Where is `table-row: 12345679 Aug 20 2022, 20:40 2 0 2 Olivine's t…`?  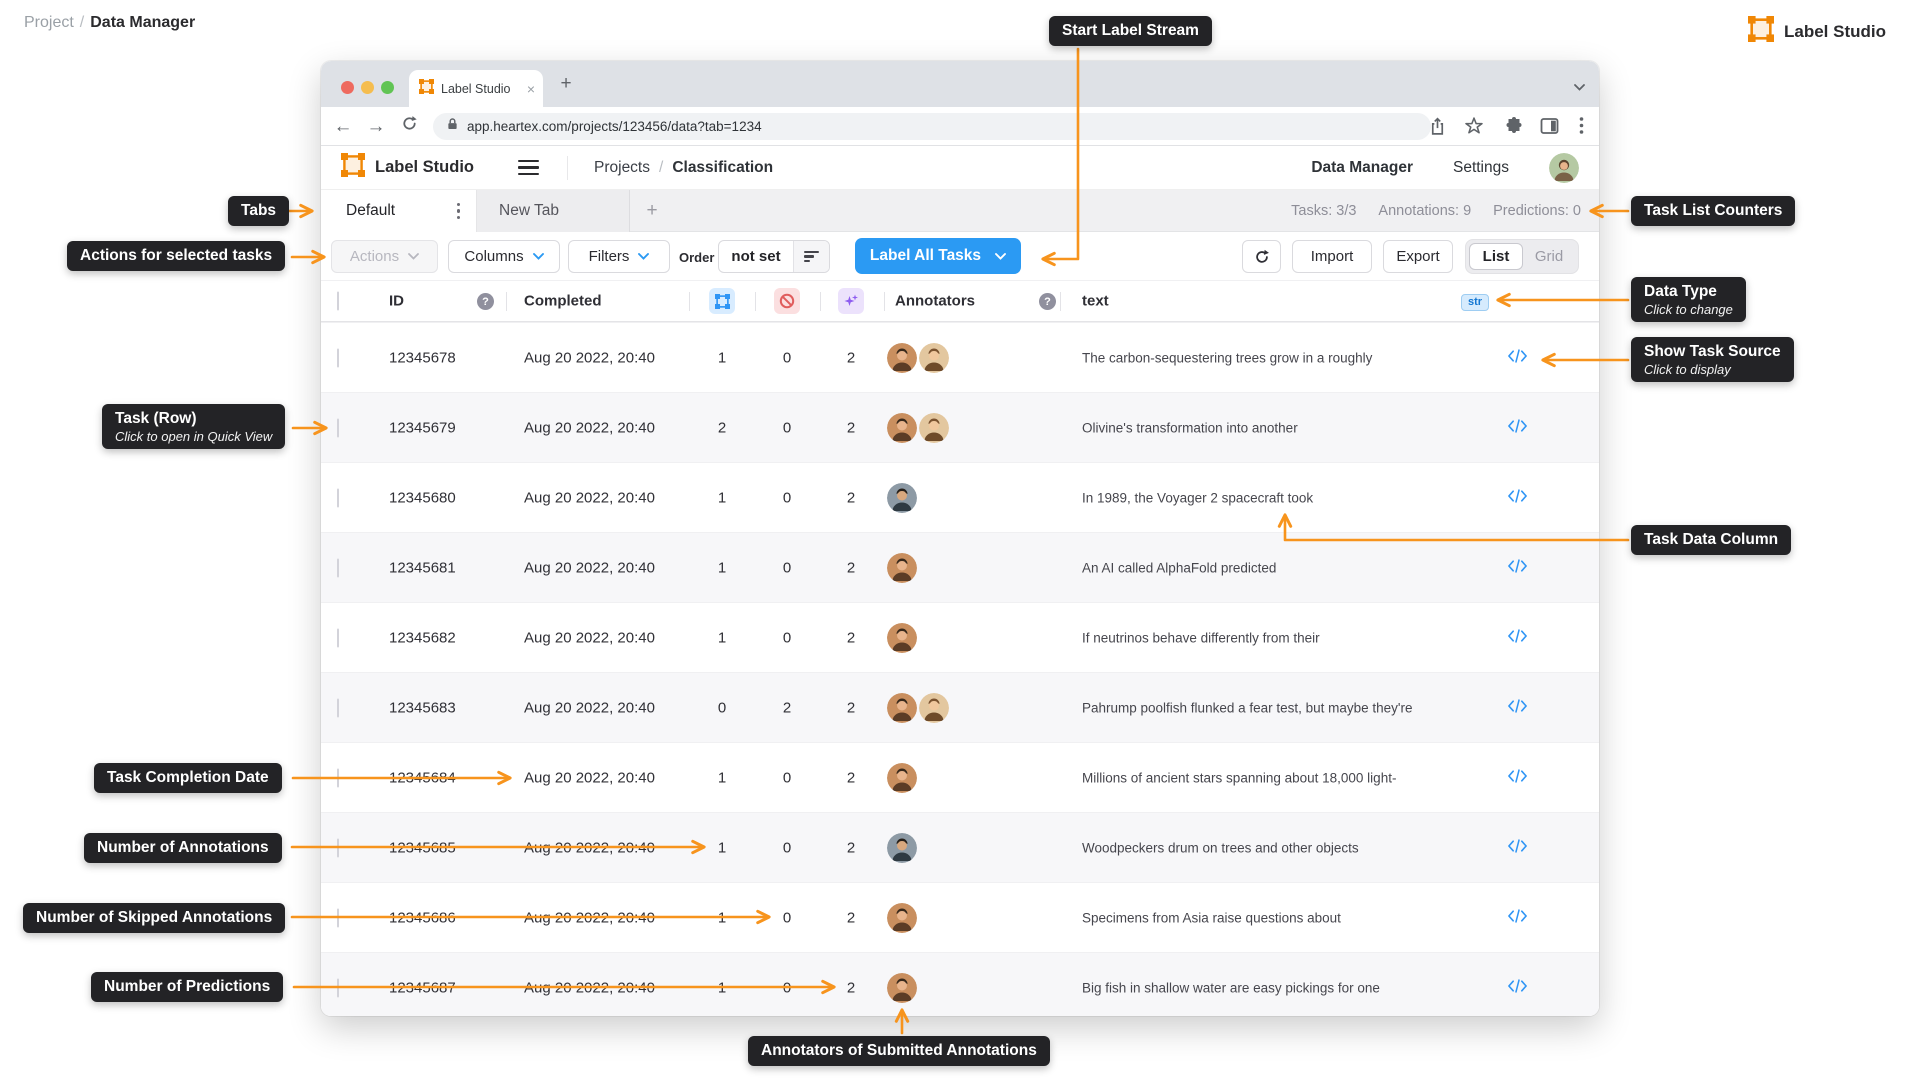
table-row: 12345679 Aug 20 2022, 20:40 2 0 2 Olivine's t… is located at coordinates (960, 427).